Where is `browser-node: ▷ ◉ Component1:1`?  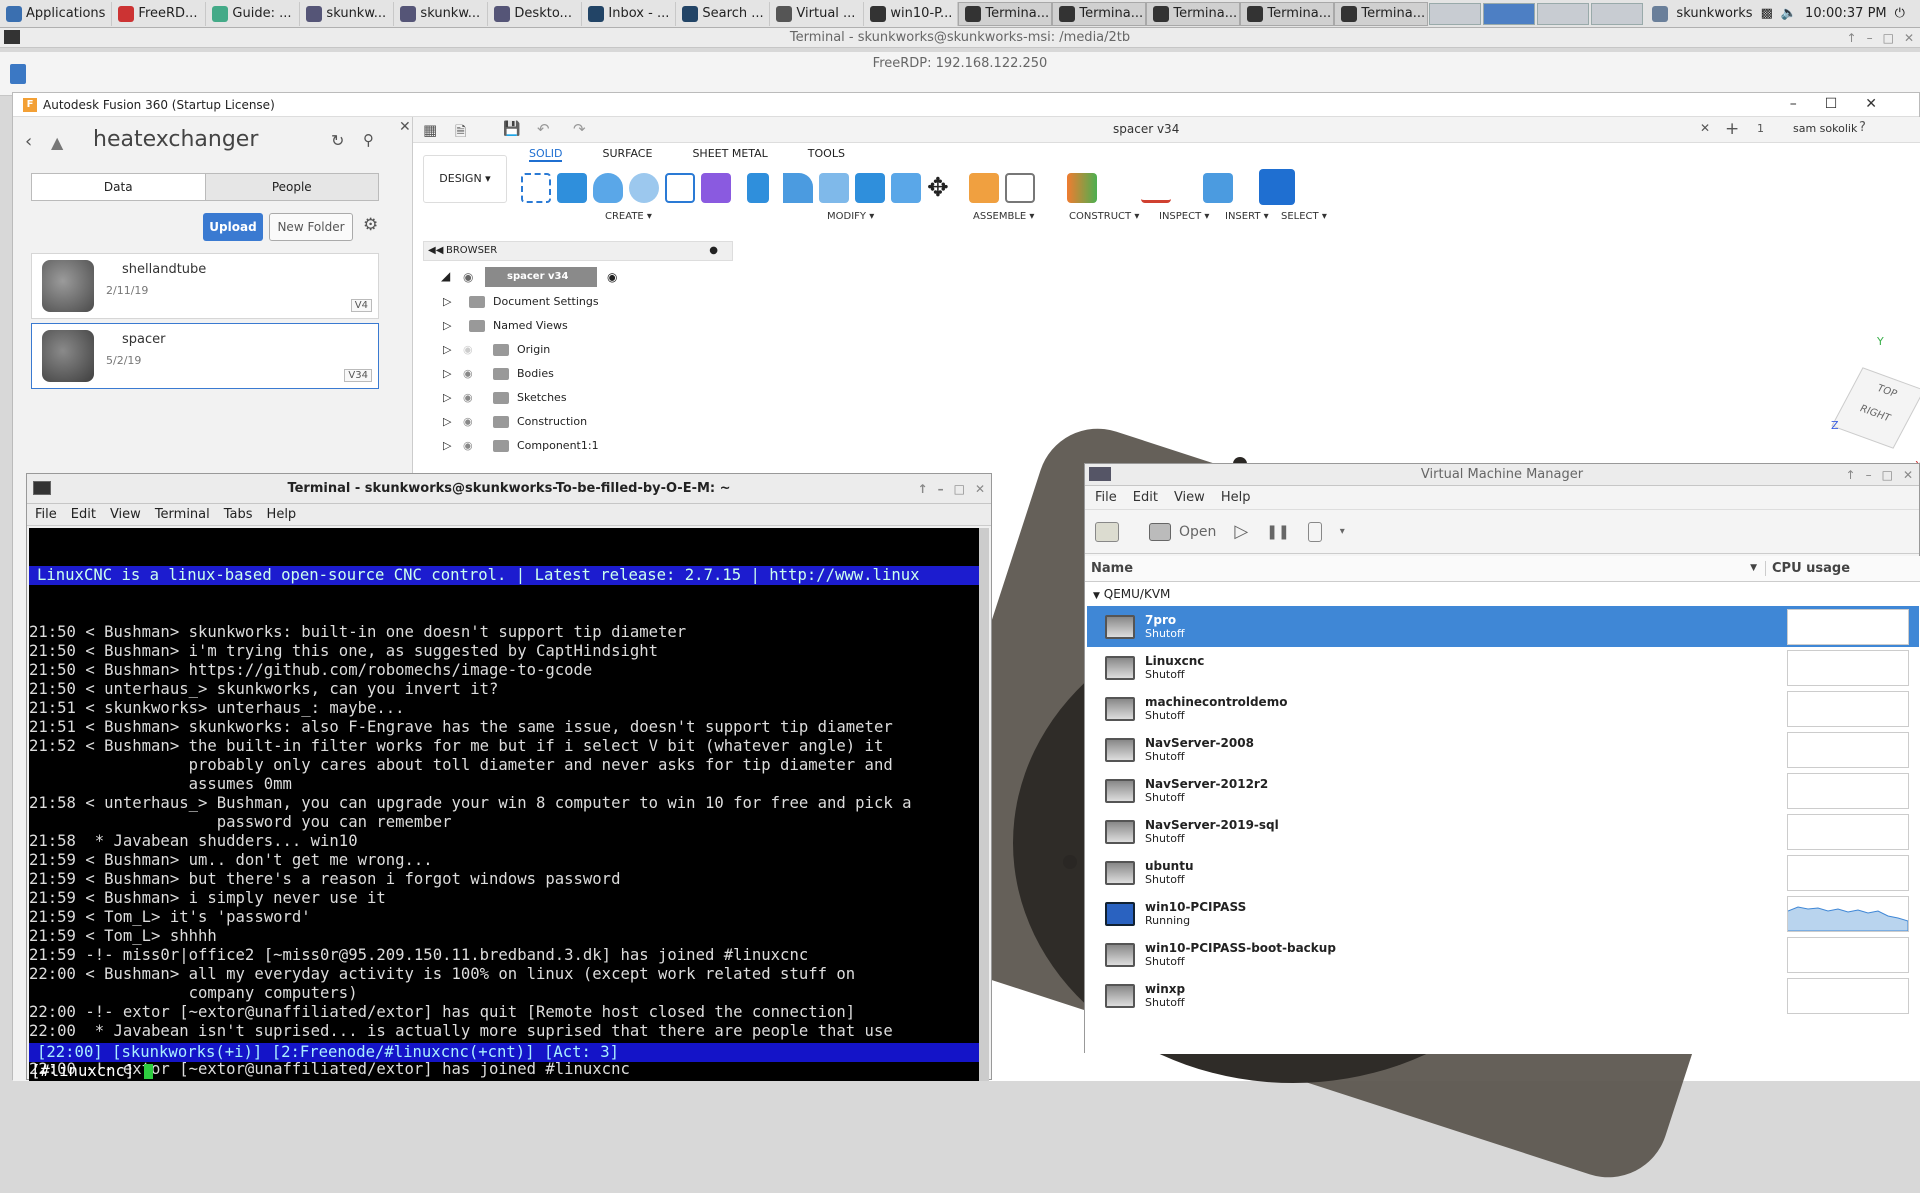 browser-node: ▷ ◉ Component1:1 is located at coordinates (578, 447).